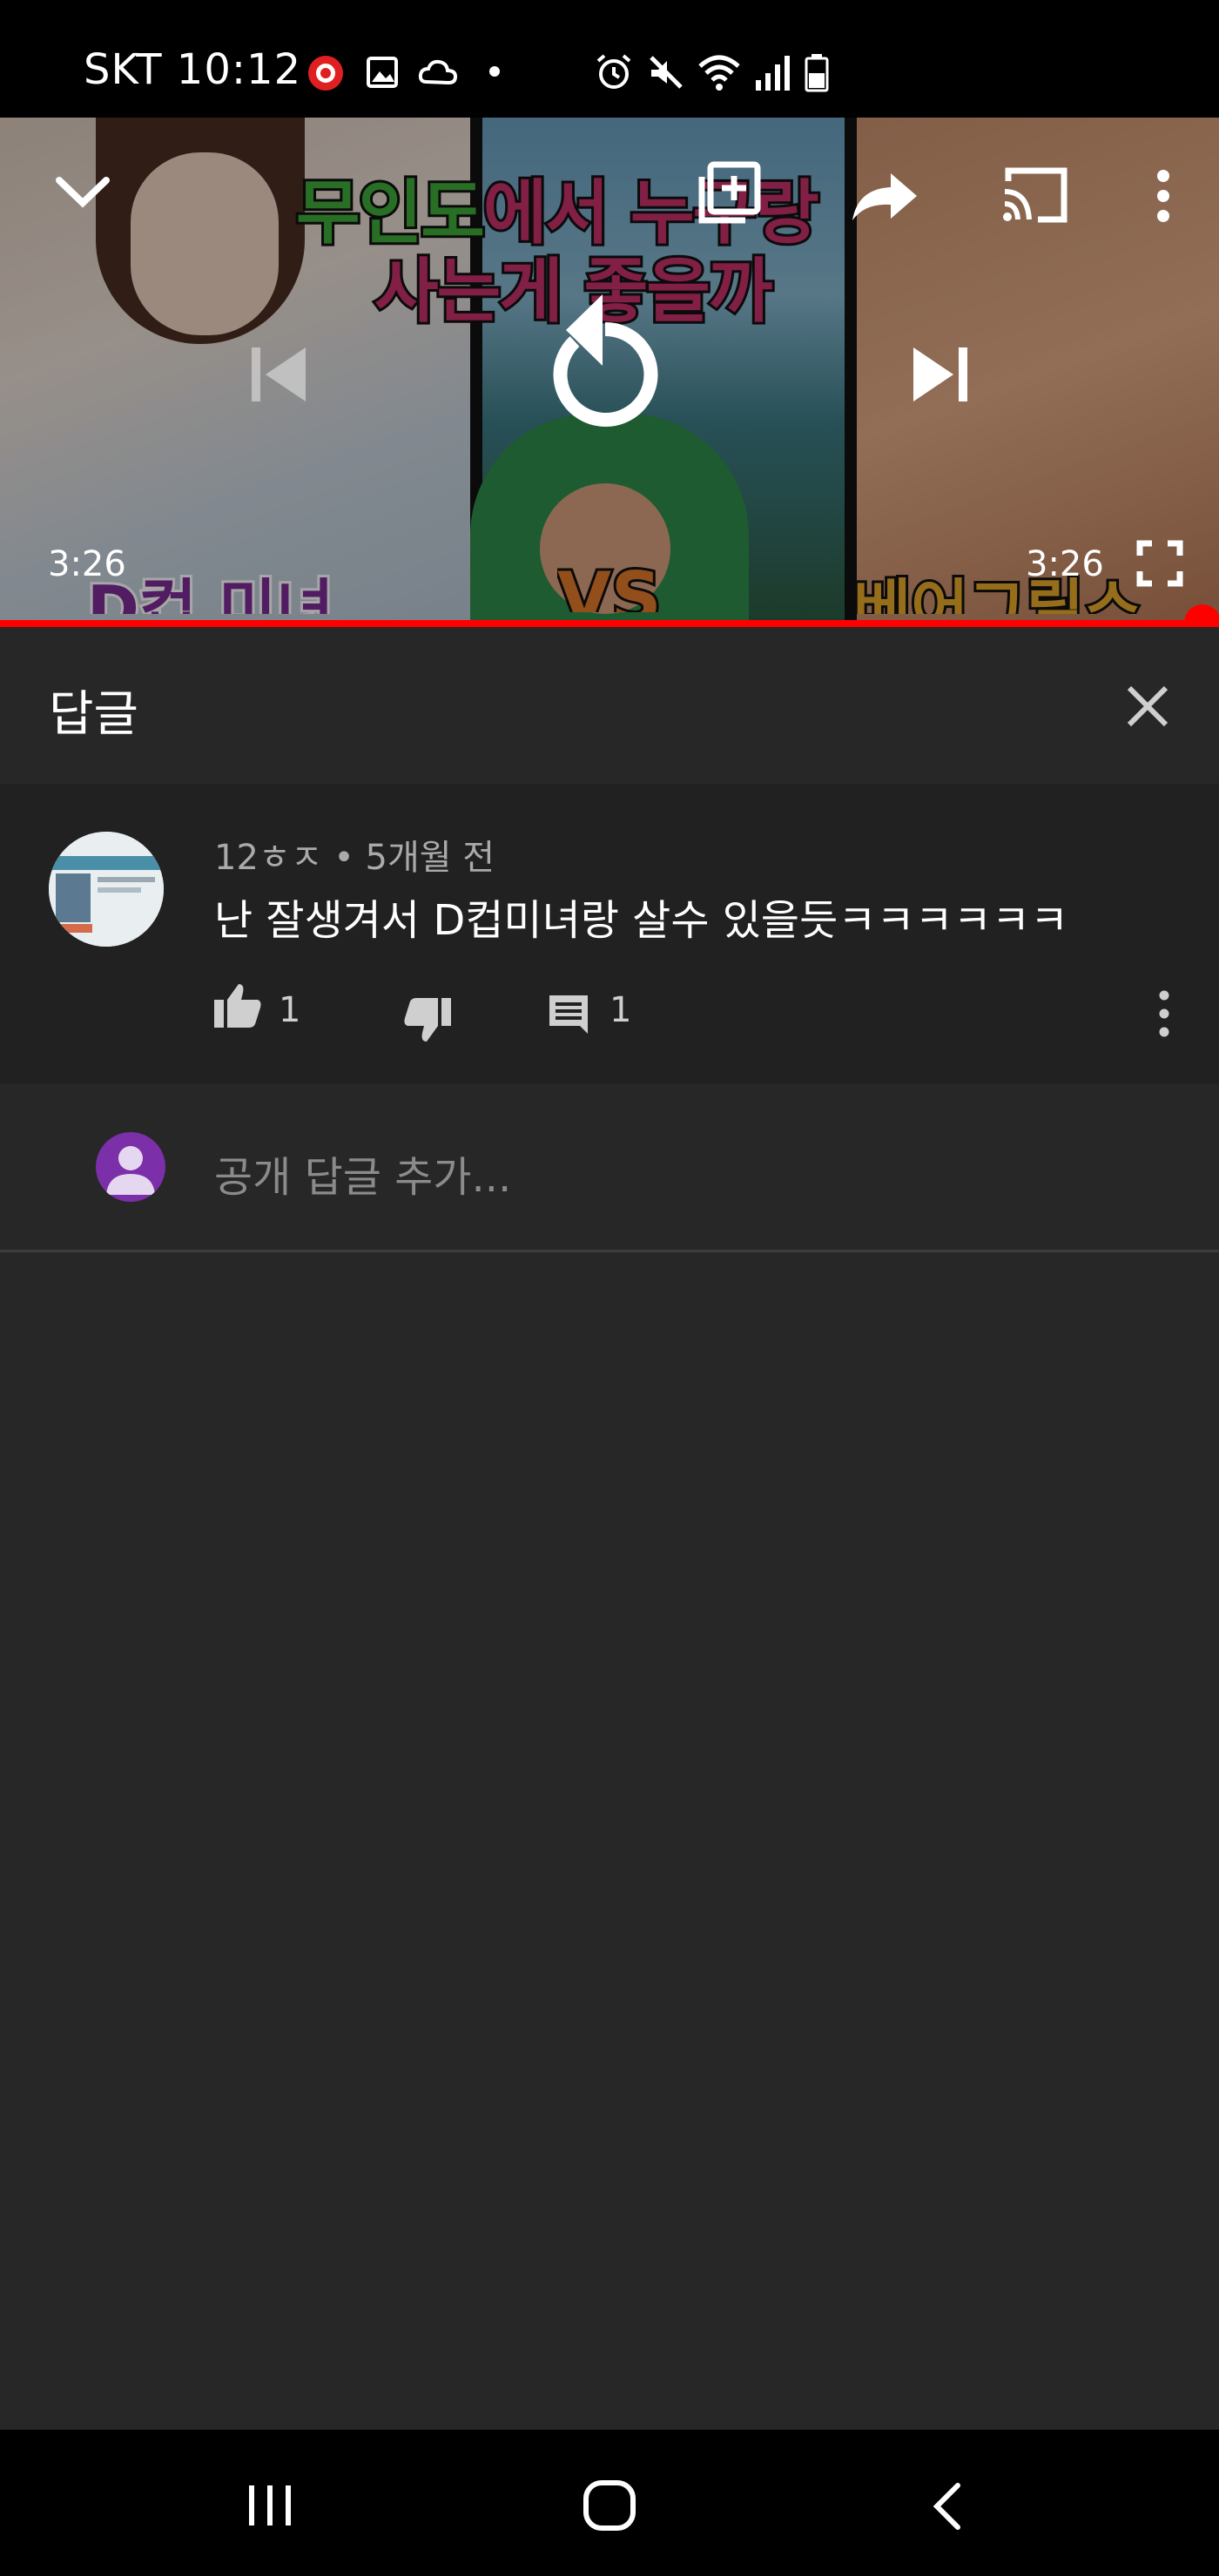  What do you see at coordinates (610, 623) in the screenshot?
I see `progress-bar` at bounding box center [610, 623].